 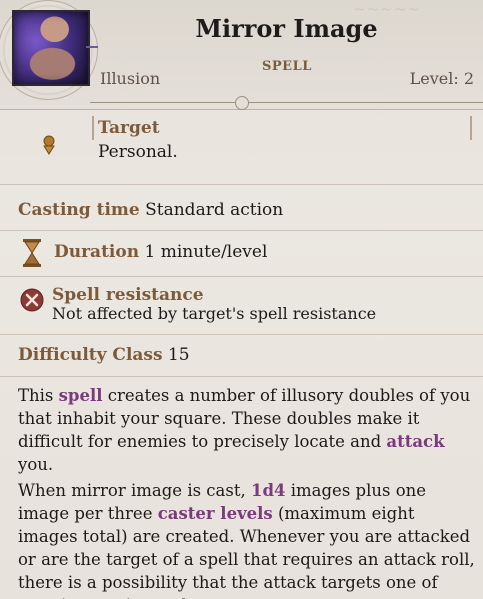 I want to click on keyword-link-spell: spell, so click(x=81, y=395).